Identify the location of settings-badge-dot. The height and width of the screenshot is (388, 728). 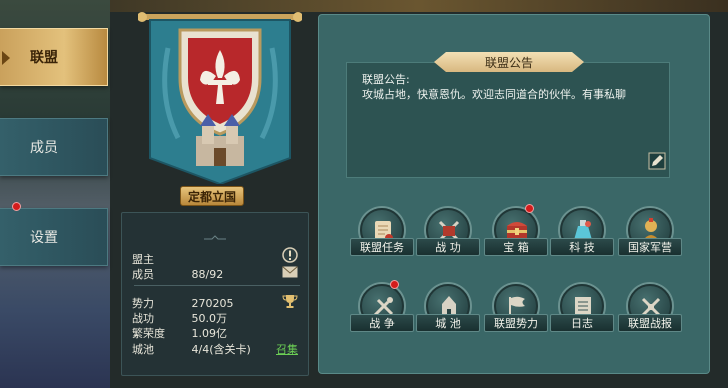
(16, 206).